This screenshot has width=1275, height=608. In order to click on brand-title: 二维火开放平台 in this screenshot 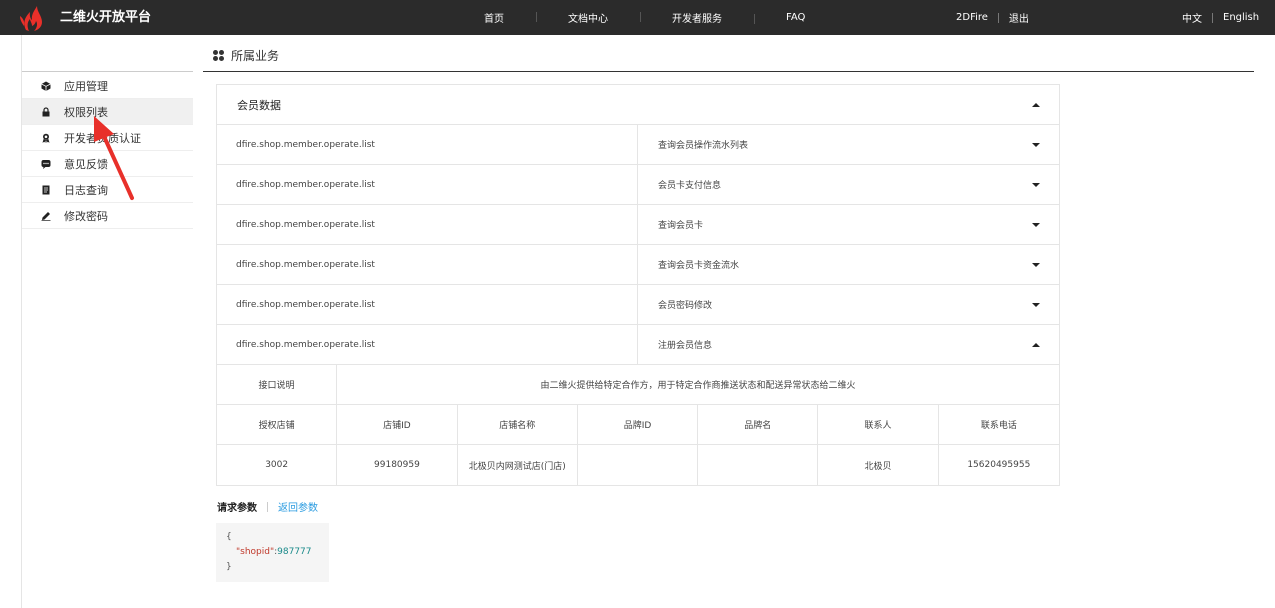, I will do `click(105, 17)`.